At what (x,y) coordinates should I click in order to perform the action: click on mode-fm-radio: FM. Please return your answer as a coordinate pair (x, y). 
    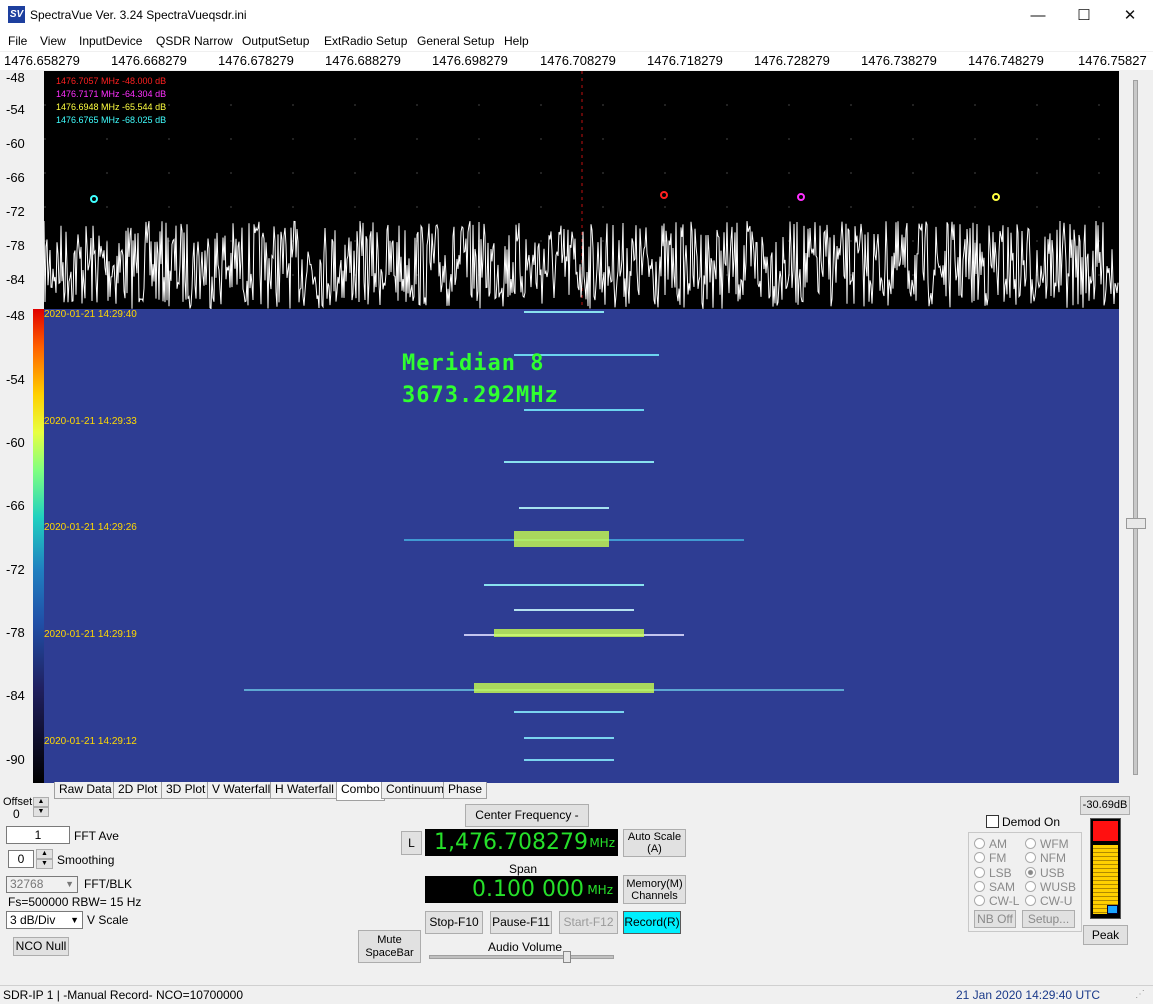
    Looking at the image, I should click on (990, 858).